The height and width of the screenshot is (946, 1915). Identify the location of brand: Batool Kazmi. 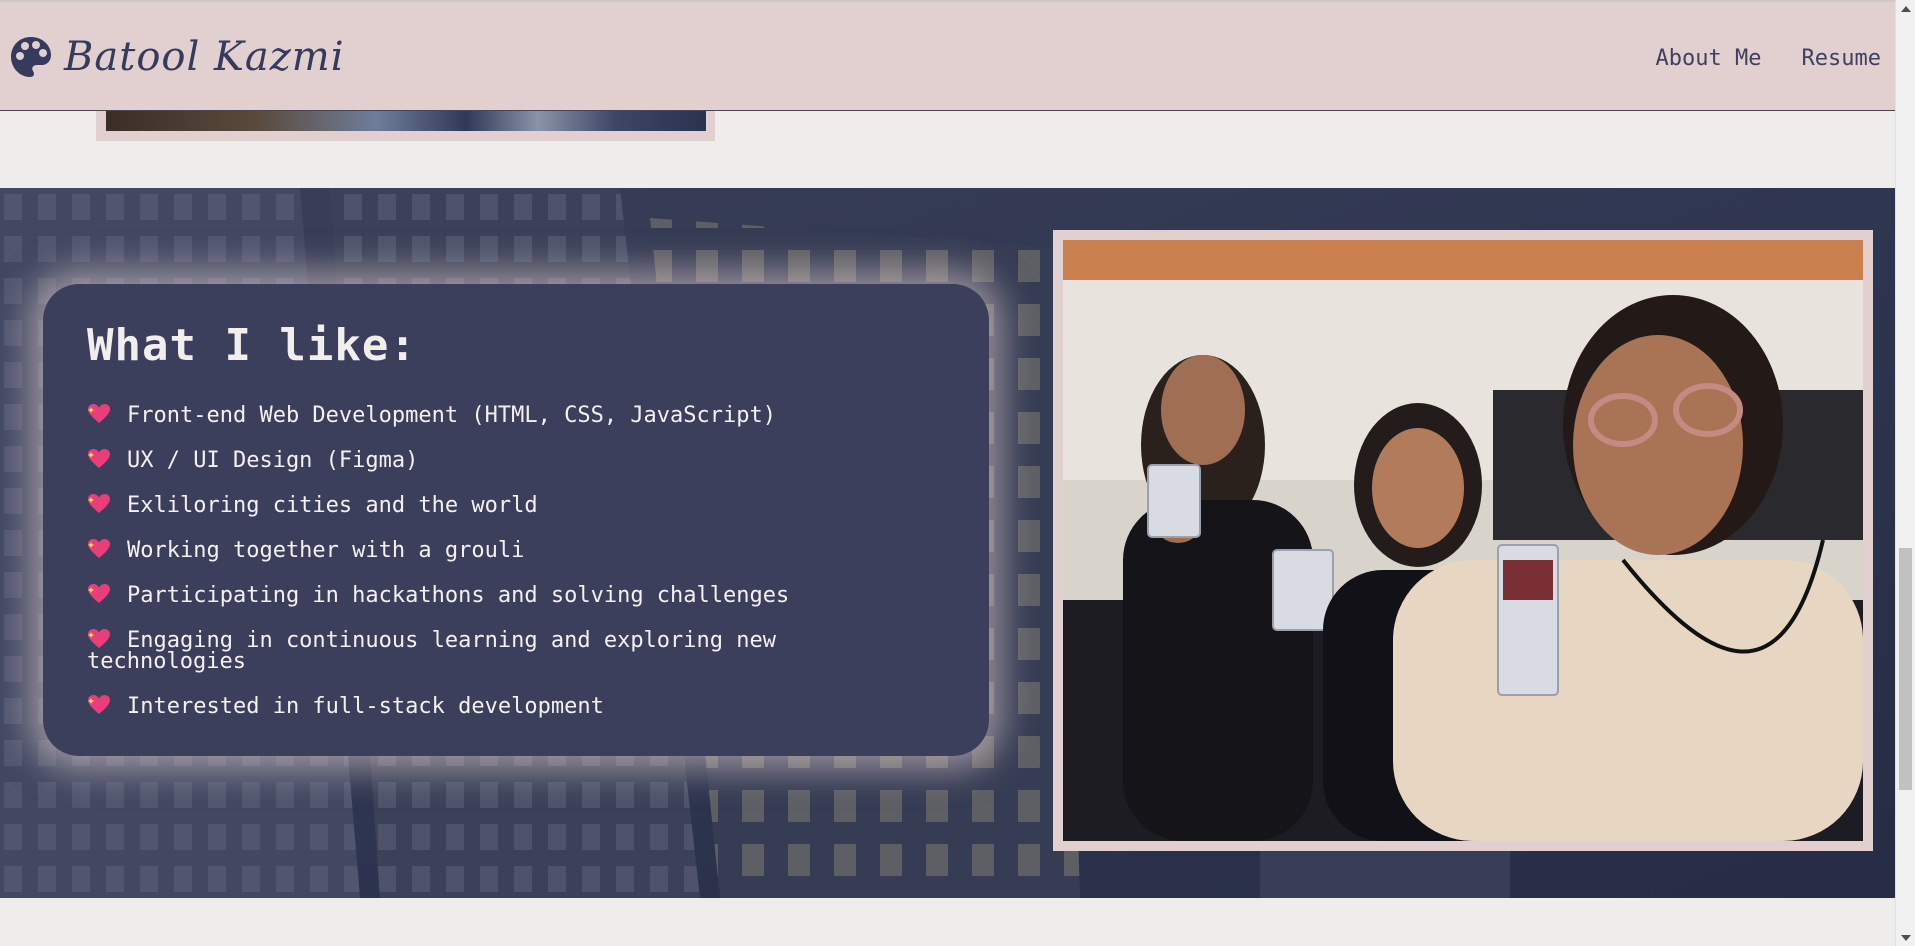
(176, 57).